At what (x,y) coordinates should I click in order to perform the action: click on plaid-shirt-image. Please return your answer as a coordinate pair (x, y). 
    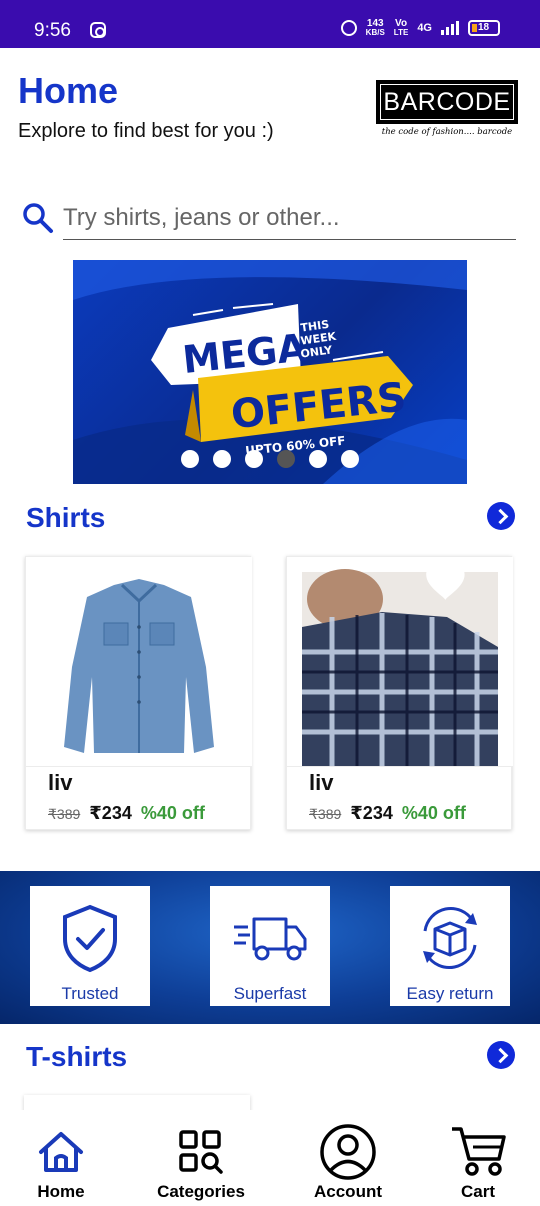
    Looking at the image, I should click on (400, 661).